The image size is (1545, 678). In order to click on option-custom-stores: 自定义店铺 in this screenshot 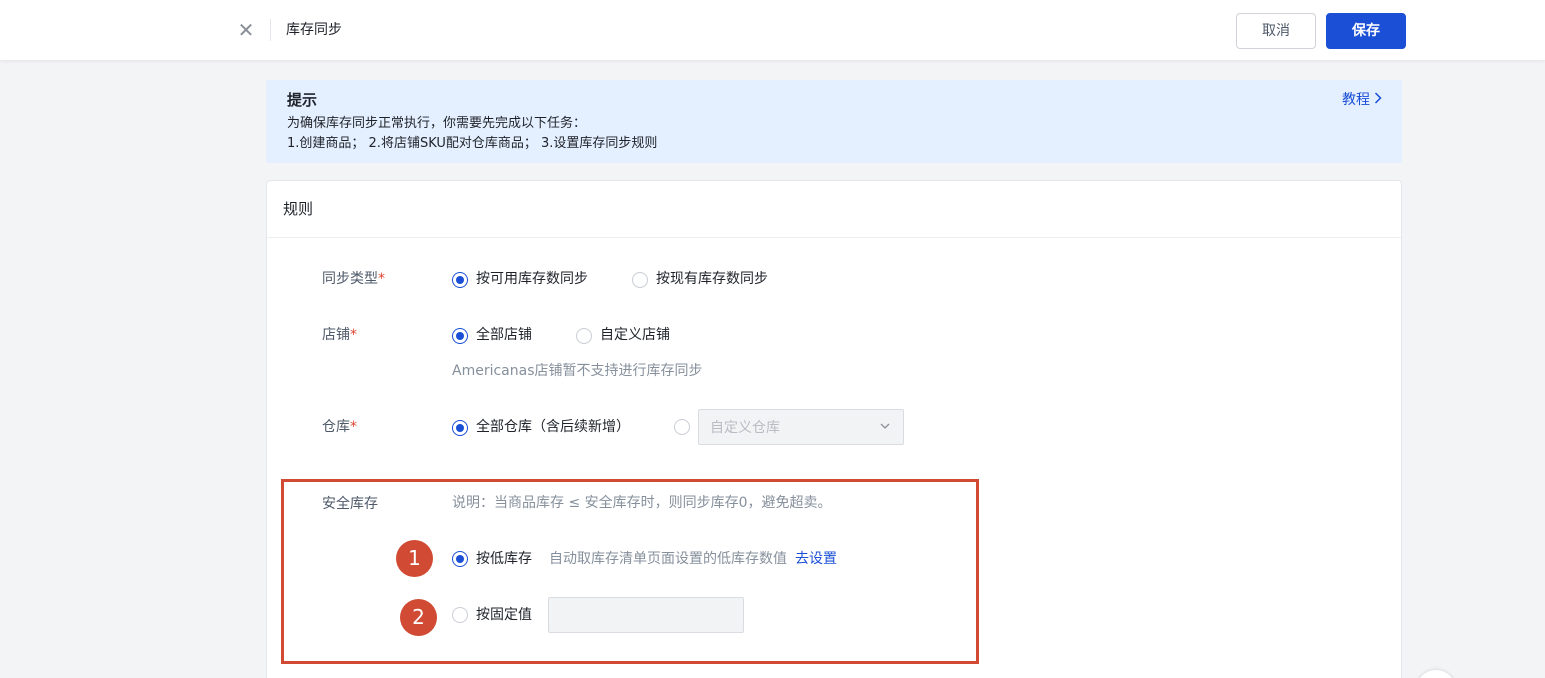, I will do `click(635, 335)`.